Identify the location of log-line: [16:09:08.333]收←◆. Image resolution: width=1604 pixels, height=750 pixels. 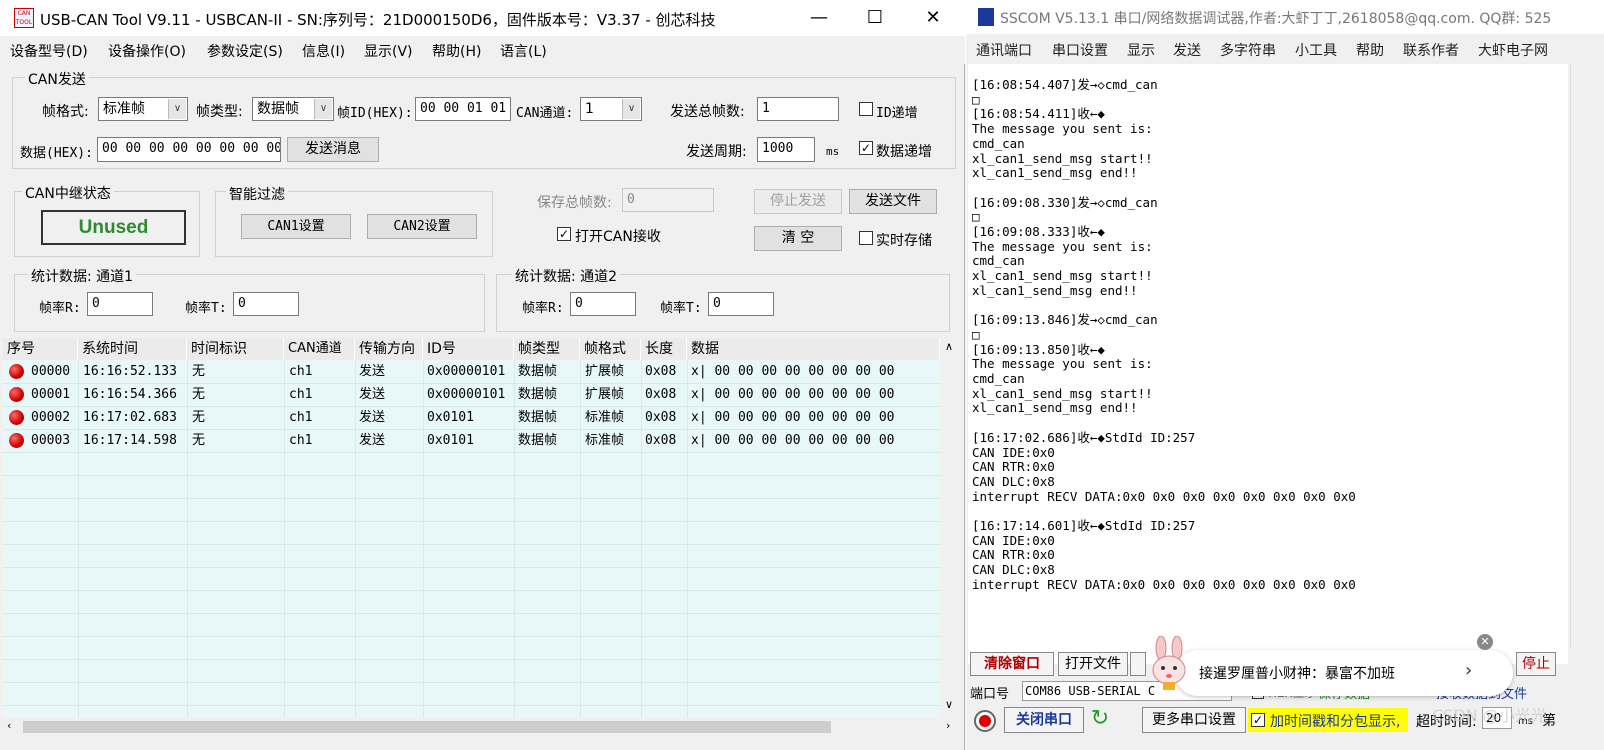
(1038, 232).